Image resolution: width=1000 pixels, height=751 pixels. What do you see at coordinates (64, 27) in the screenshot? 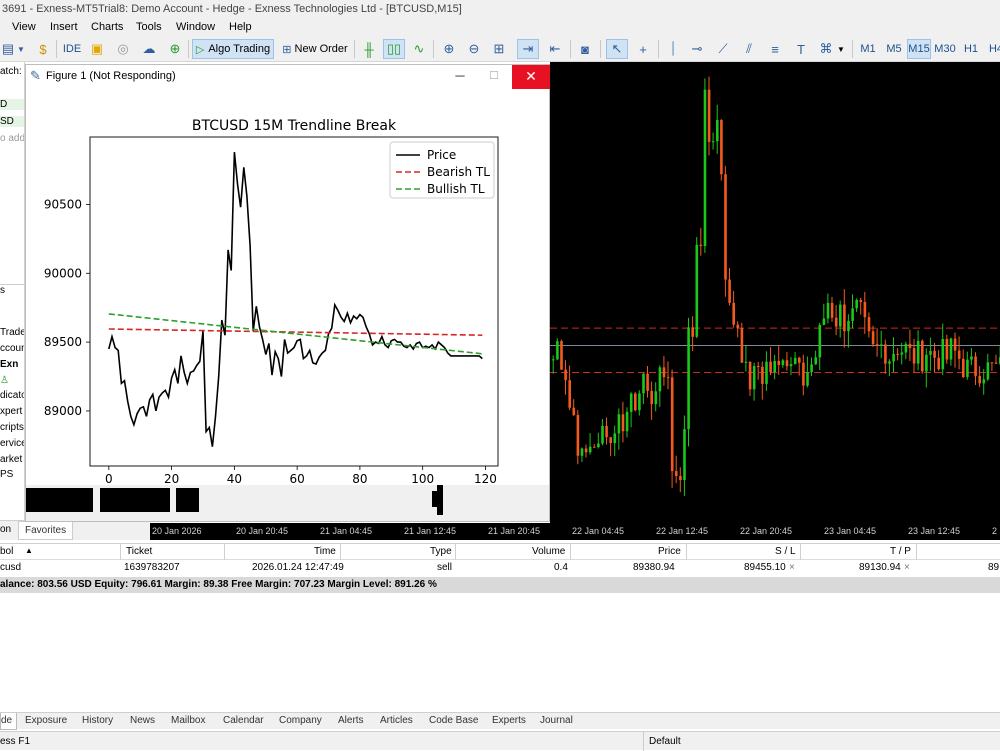
I see `menu-insert: Insert` at bounding box center [64, 27].